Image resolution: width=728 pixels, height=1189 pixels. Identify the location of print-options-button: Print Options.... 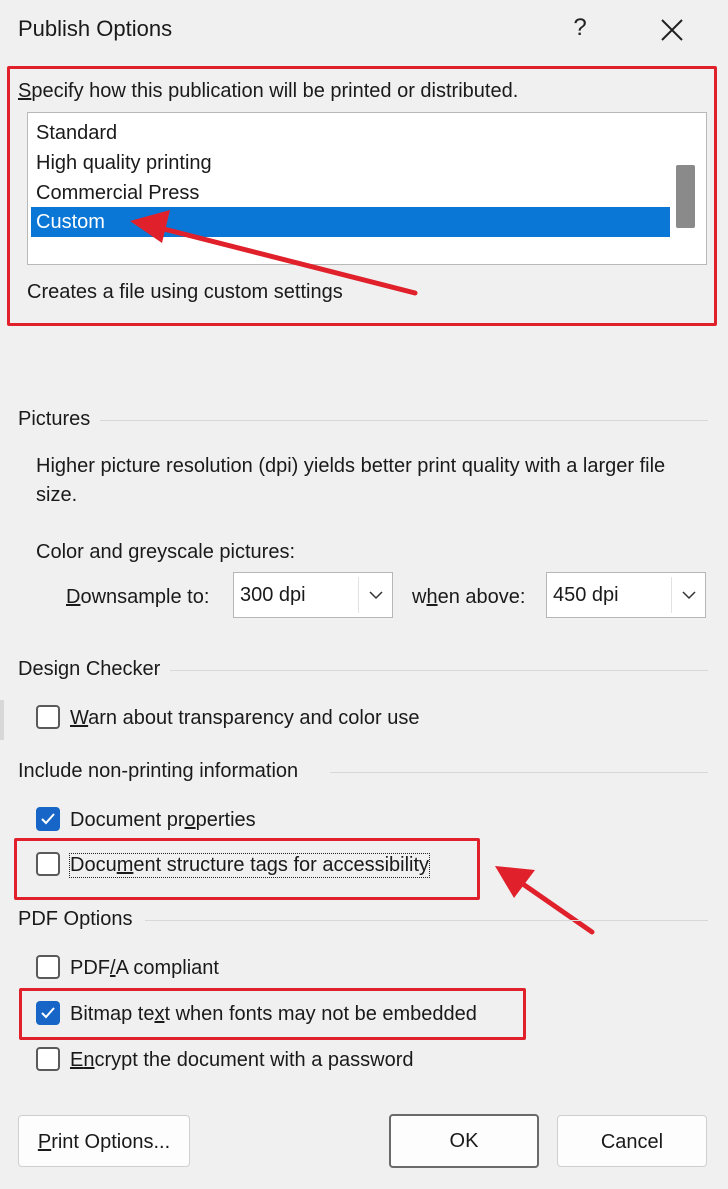
(104, 1141).